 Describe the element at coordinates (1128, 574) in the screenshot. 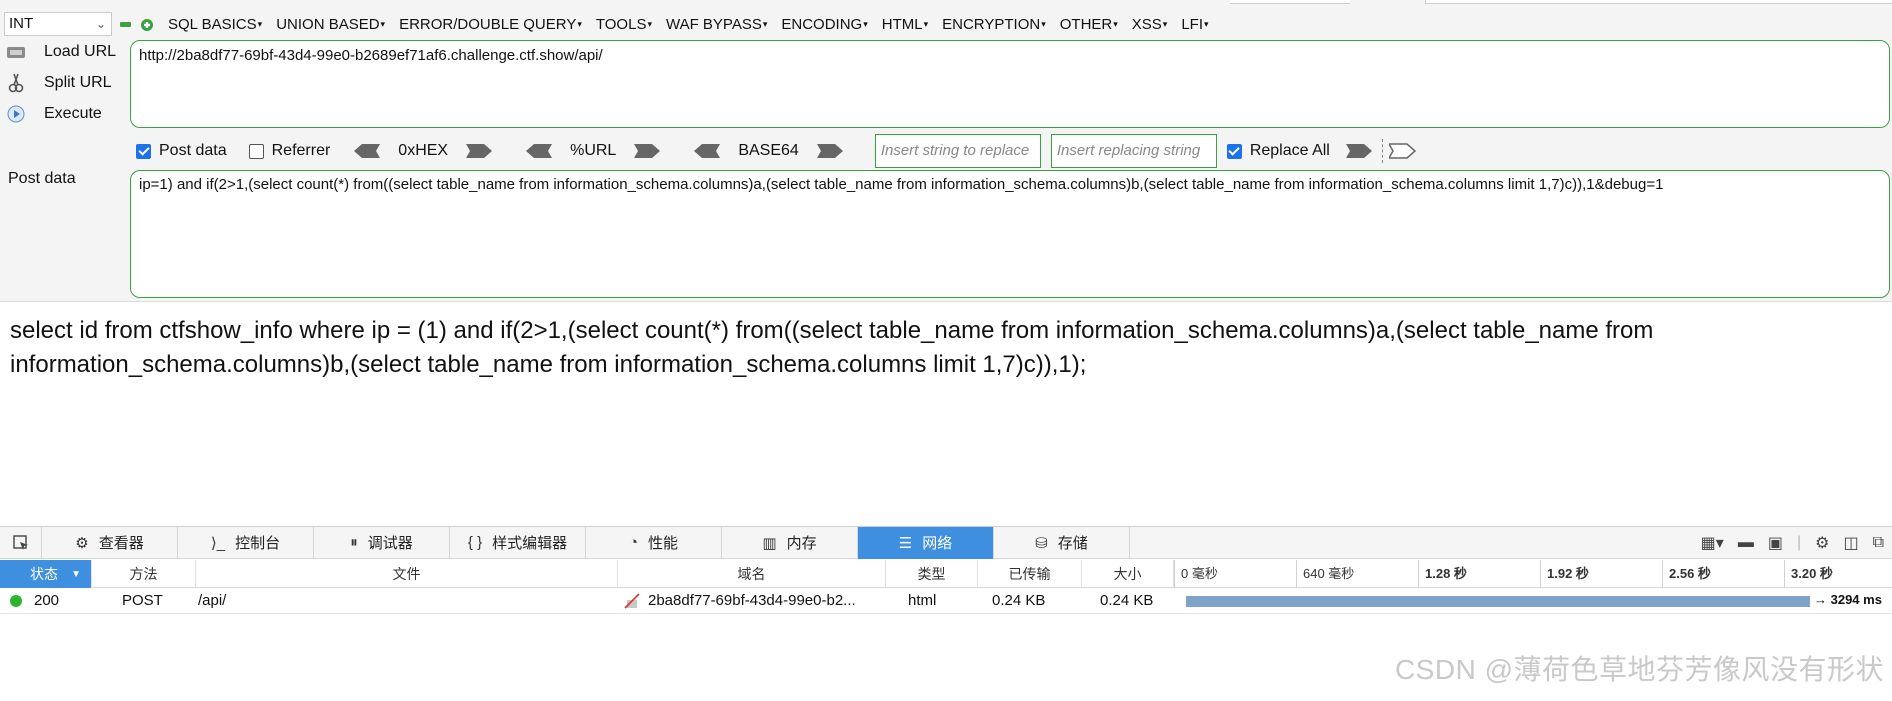

I see `col-size: 大小` at that location.